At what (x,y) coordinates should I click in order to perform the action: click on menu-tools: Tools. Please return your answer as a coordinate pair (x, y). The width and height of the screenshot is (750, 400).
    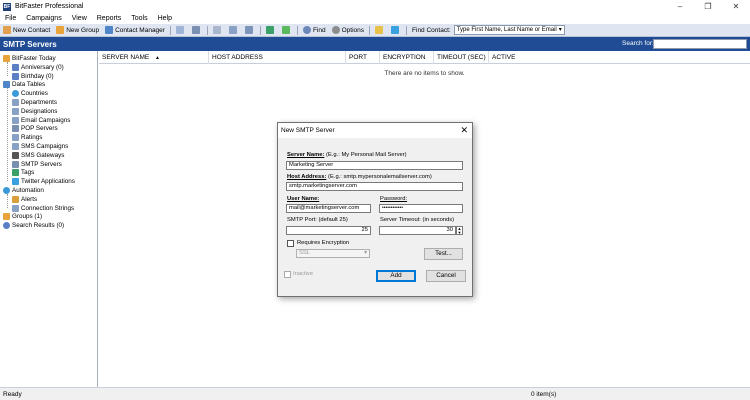
    Looking at the image, I should click on (139, 18).